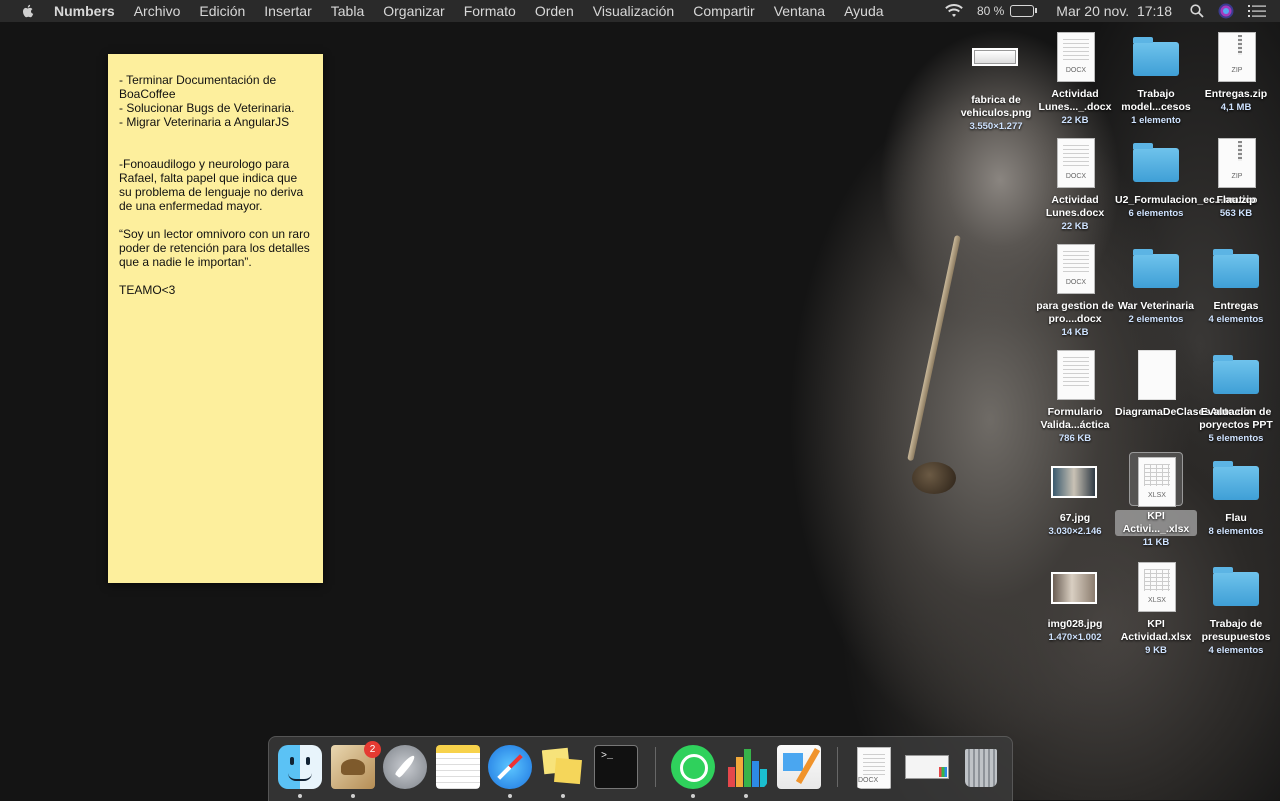 The height and width of the screenshot is (801, 1280). I want to click on whatsapp-icon, so click(693, 767).